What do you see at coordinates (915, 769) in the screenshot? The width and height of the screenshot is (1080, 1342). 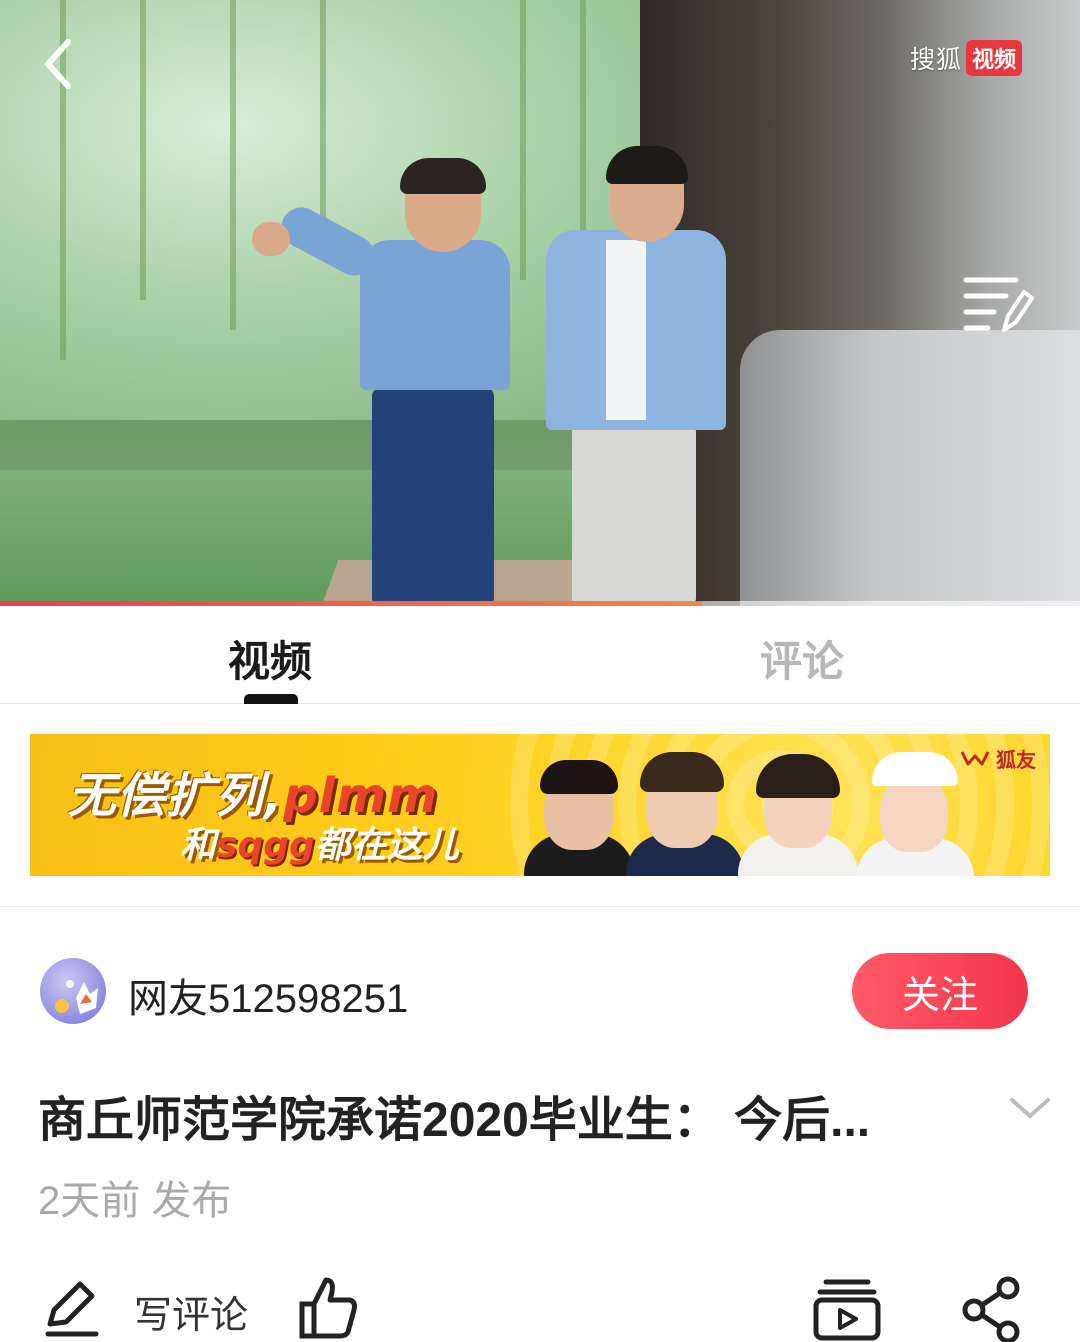 I see `ad-person-cap` at bounding box center [915, 769].